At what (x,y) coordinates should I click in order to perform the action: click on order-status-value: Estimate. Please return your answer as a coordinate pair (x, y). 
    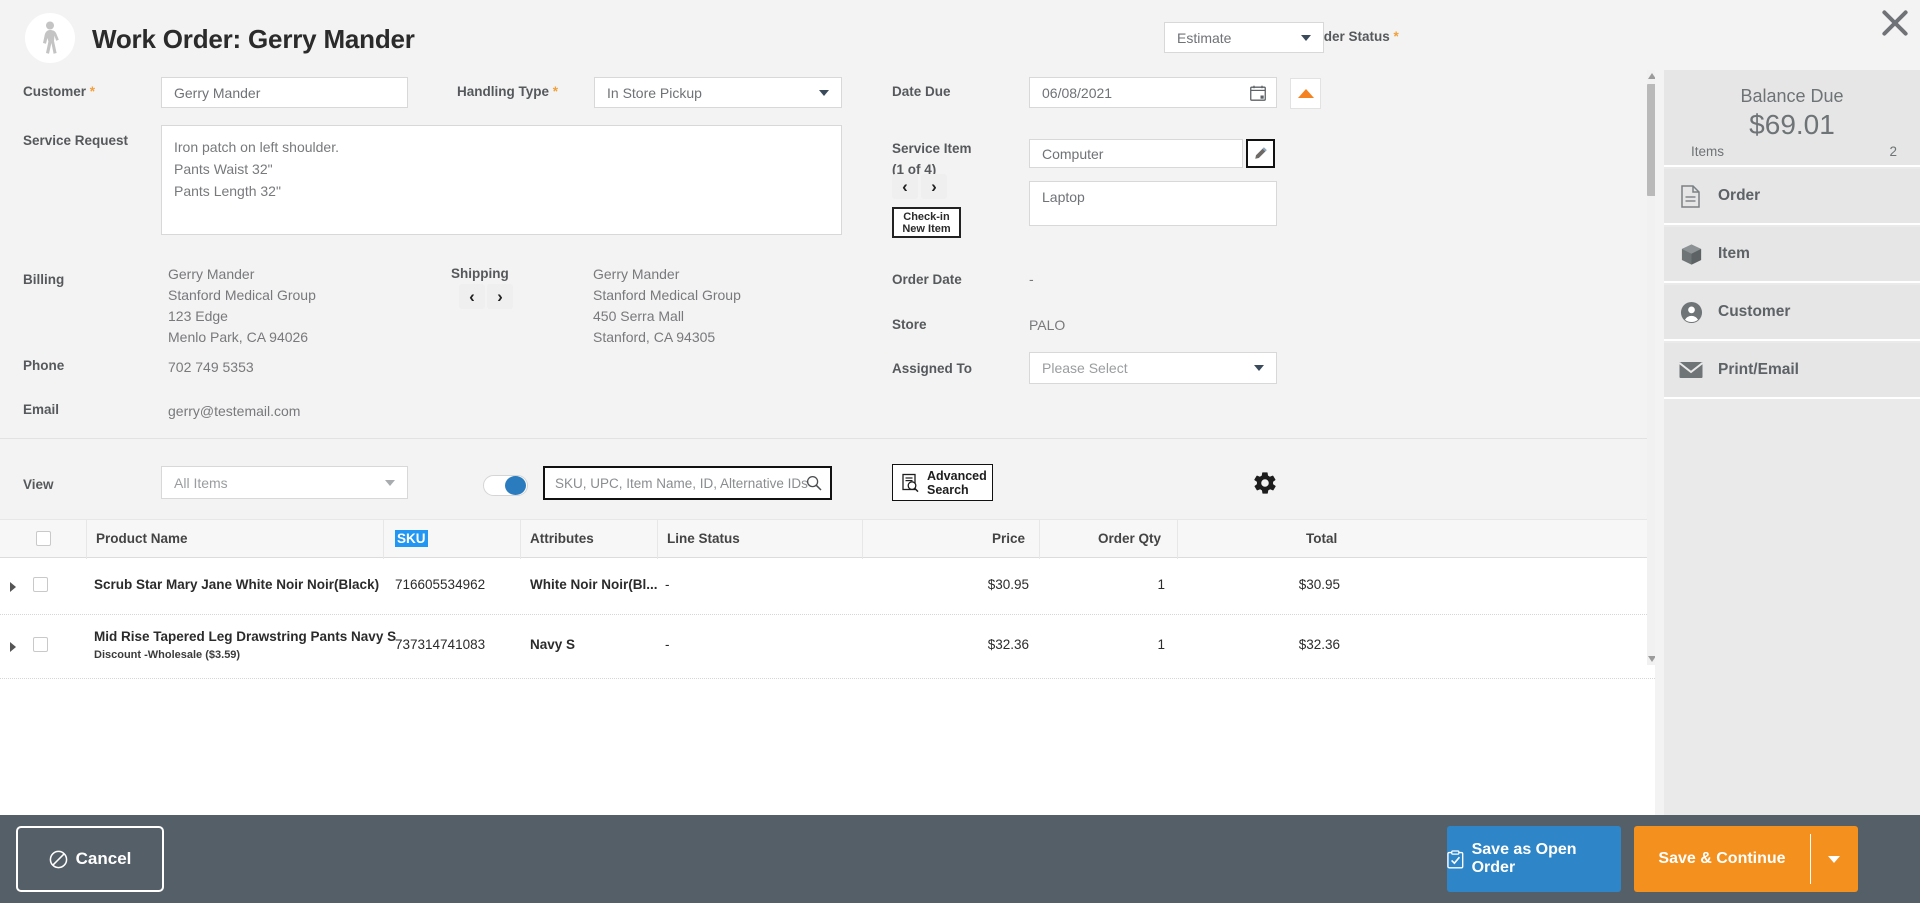
    Looking at the image, I should click on (1204, 37).